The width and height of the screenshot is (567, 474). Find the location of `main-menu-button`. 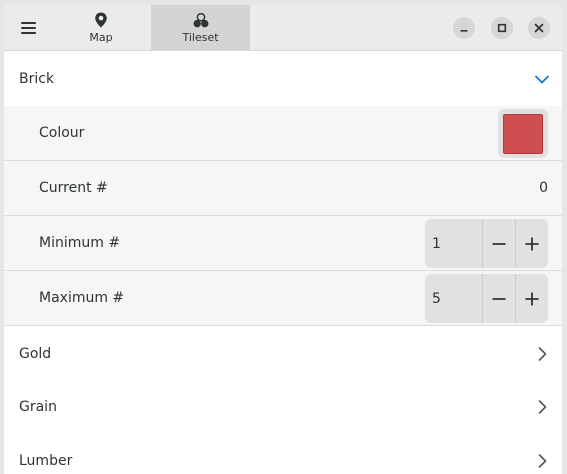

main-menu-button is located at coordinates (28, 28).